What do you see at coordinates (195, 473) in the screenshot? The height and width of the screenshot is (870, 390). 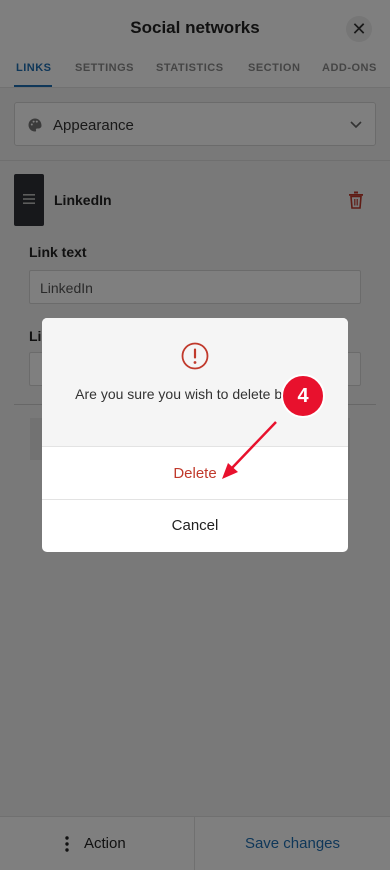 I see `delete-button: Delete` at bounding box center [195, 473].